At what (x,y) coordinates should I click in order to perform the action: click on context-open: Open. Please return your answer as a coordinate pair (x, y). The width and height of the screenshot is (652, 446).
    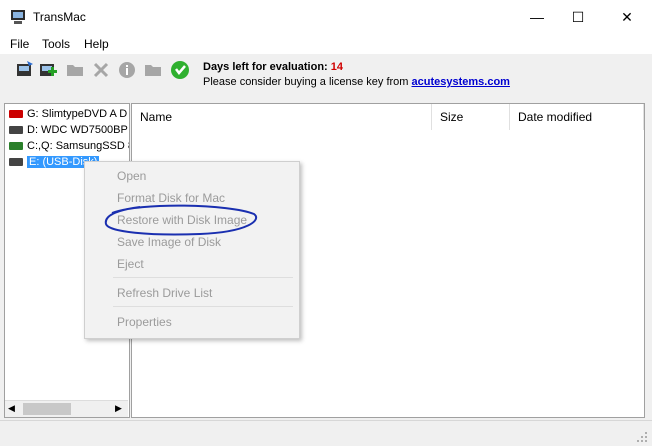
    Looking at the image, I should click on (131, 176).